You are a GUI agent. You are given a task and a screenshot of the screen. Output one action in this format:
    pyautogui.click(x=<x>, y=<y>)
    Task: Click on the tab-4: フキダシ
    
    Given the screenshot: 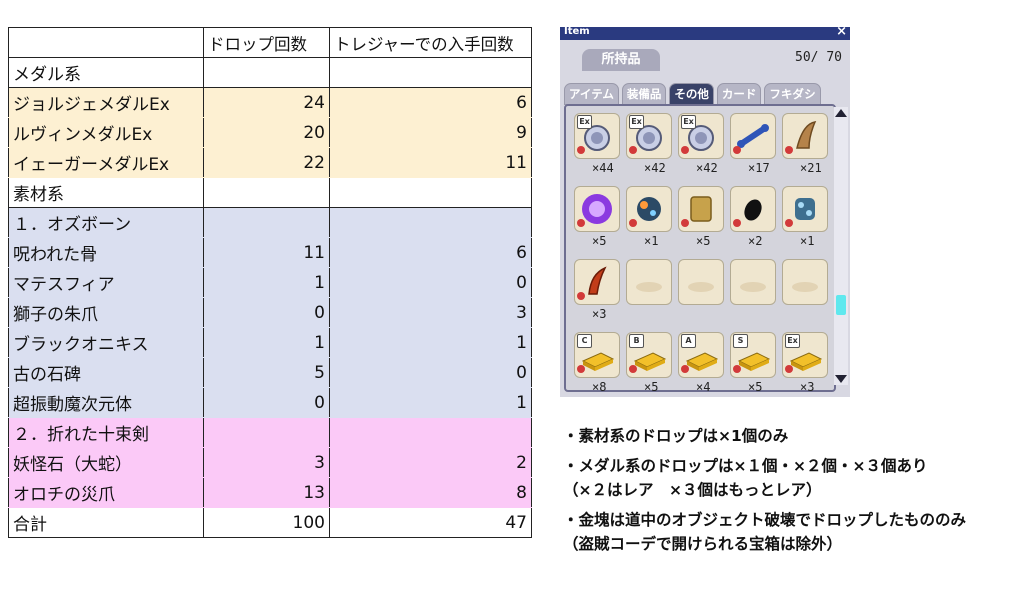 What is the action you would take?
    pyautogui.click(x=792, y=94)
    